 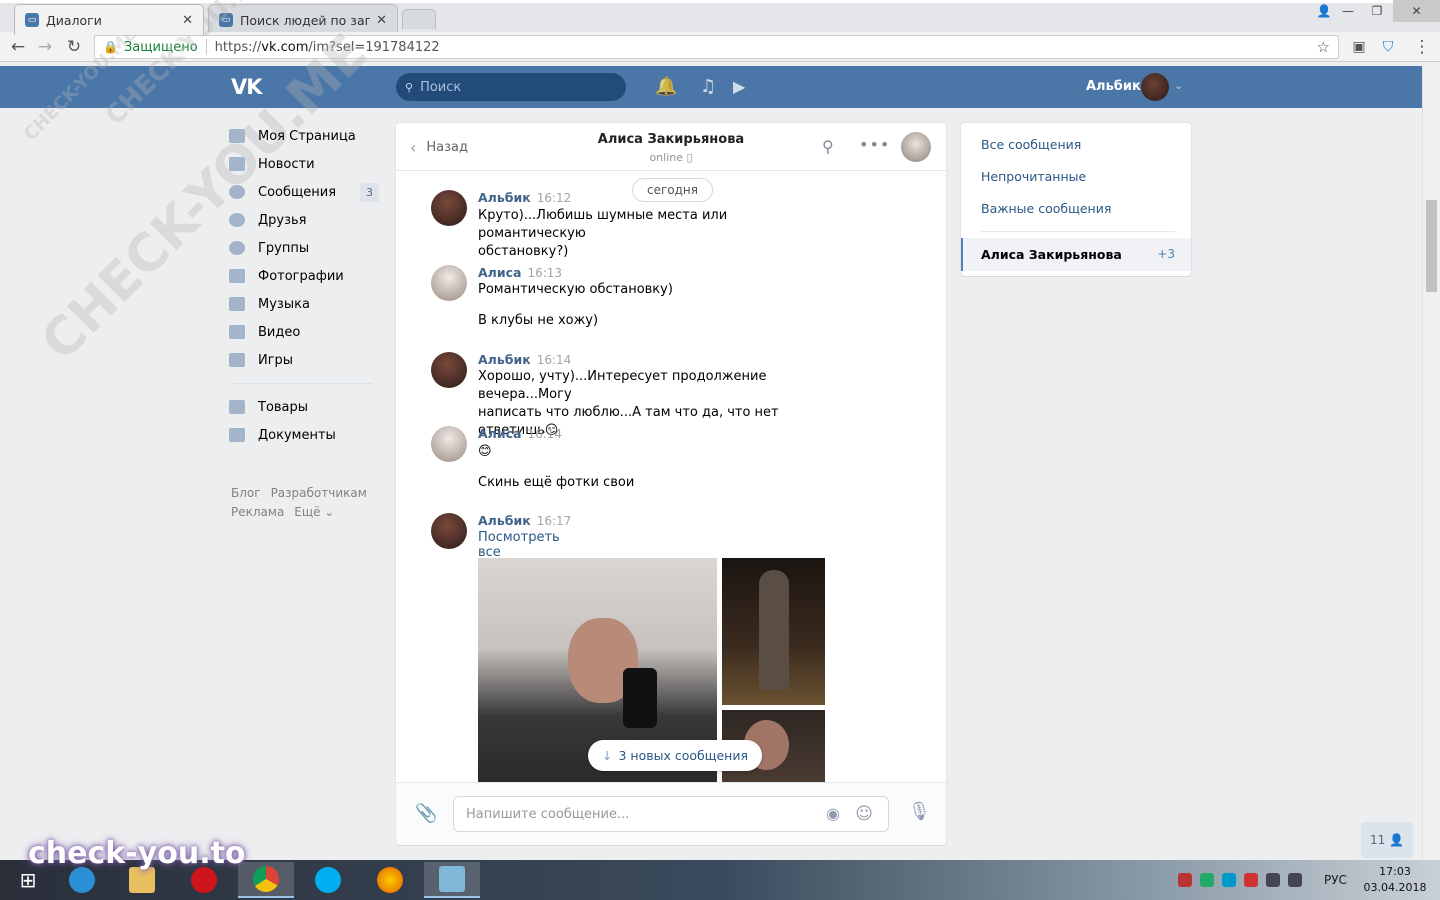 What do you see at coordinates (1323, 47) in the screenshot?
I see `bookmark-star-icon: ☆` at bounding box center [1323, 47].